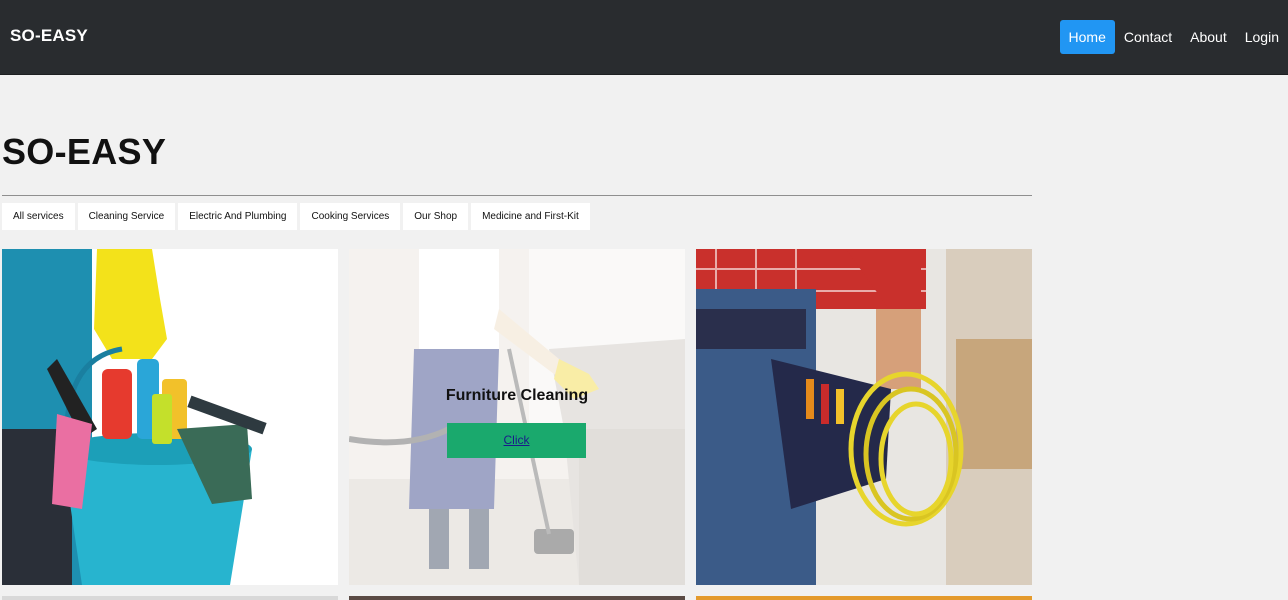 The image size is (1288, 600). I want to click on electrician-photo, so click(864, 417).